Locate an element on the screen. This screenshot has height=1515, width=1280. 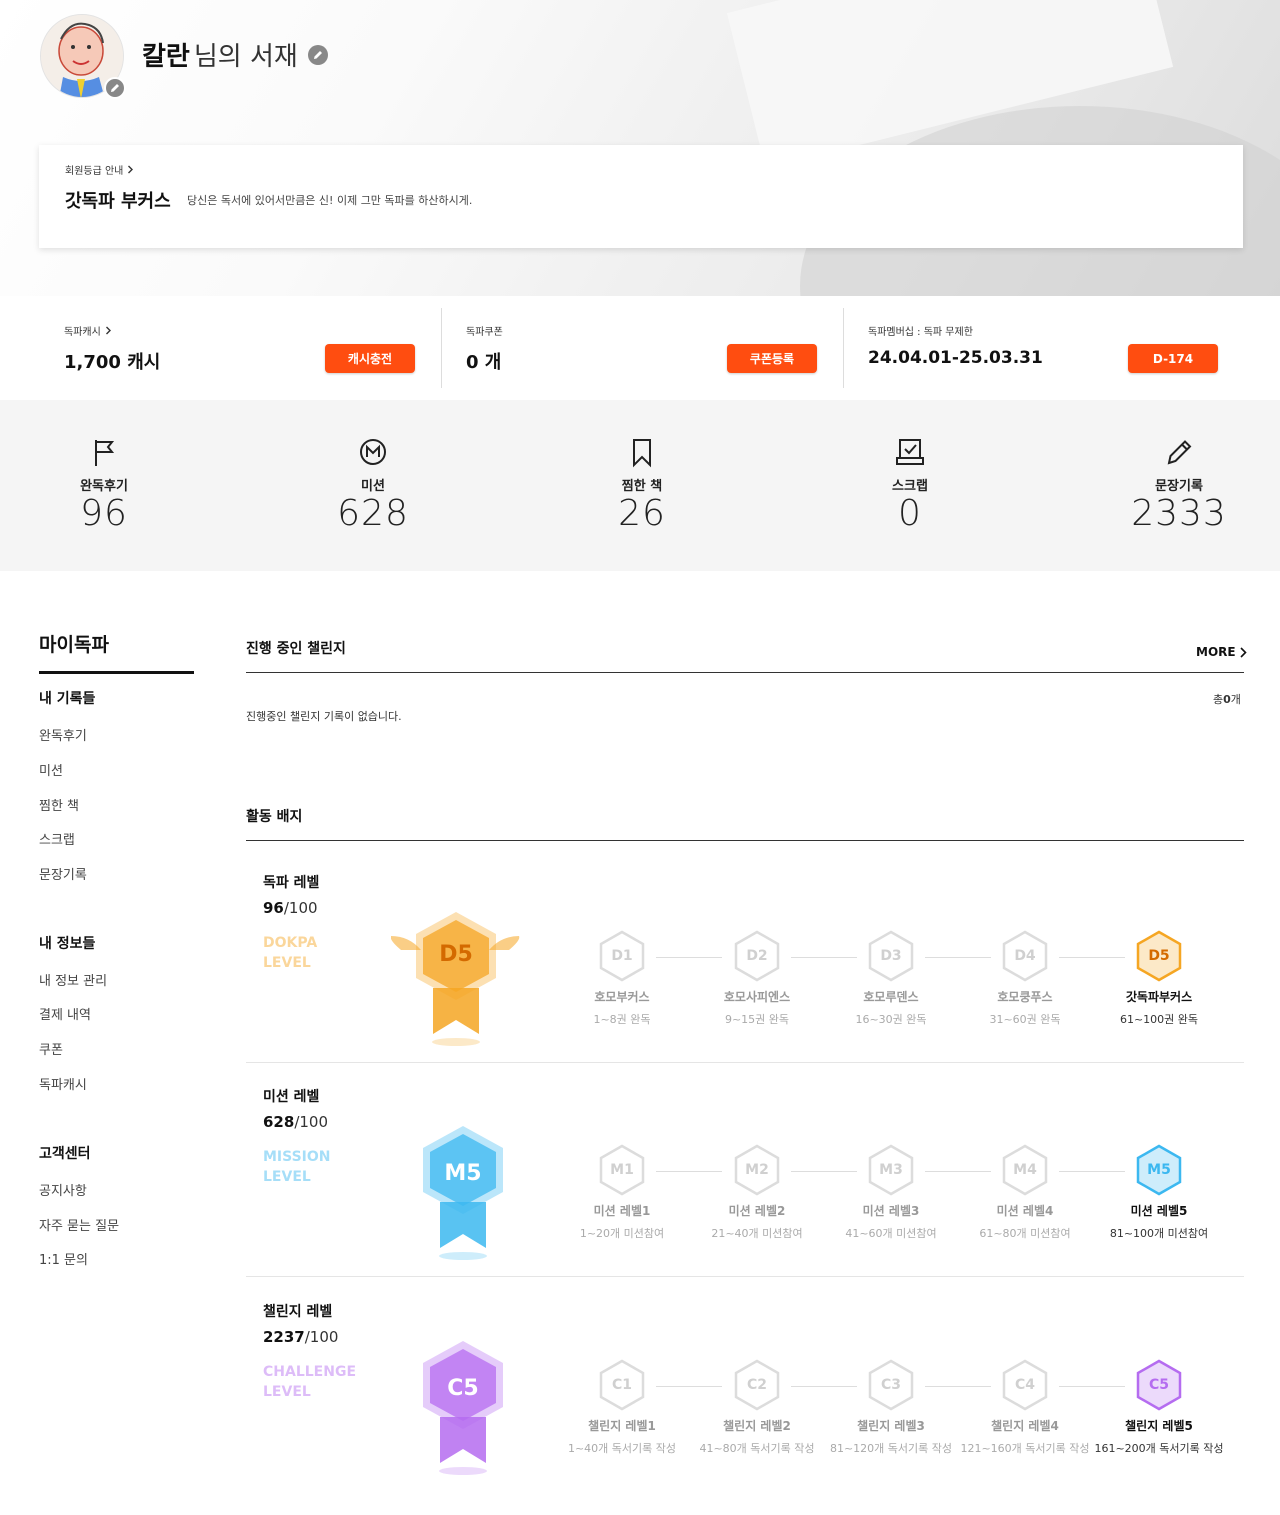
stat-label: 미션 is located at coordinates (373, 486).